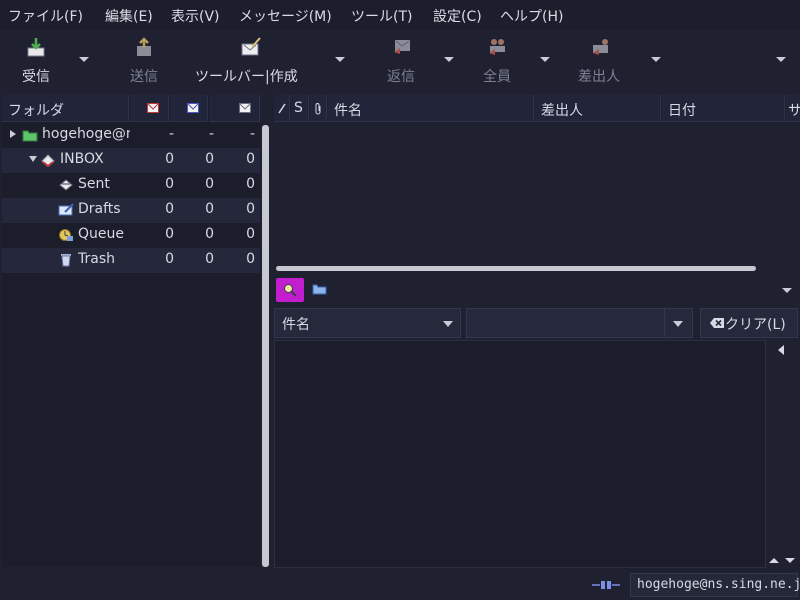 This screenshot has width=800, height=600. What do you see at coordinates (783, 454) in the screenshot?
I see `preview-sidebar` at bounding box center [783, 454].